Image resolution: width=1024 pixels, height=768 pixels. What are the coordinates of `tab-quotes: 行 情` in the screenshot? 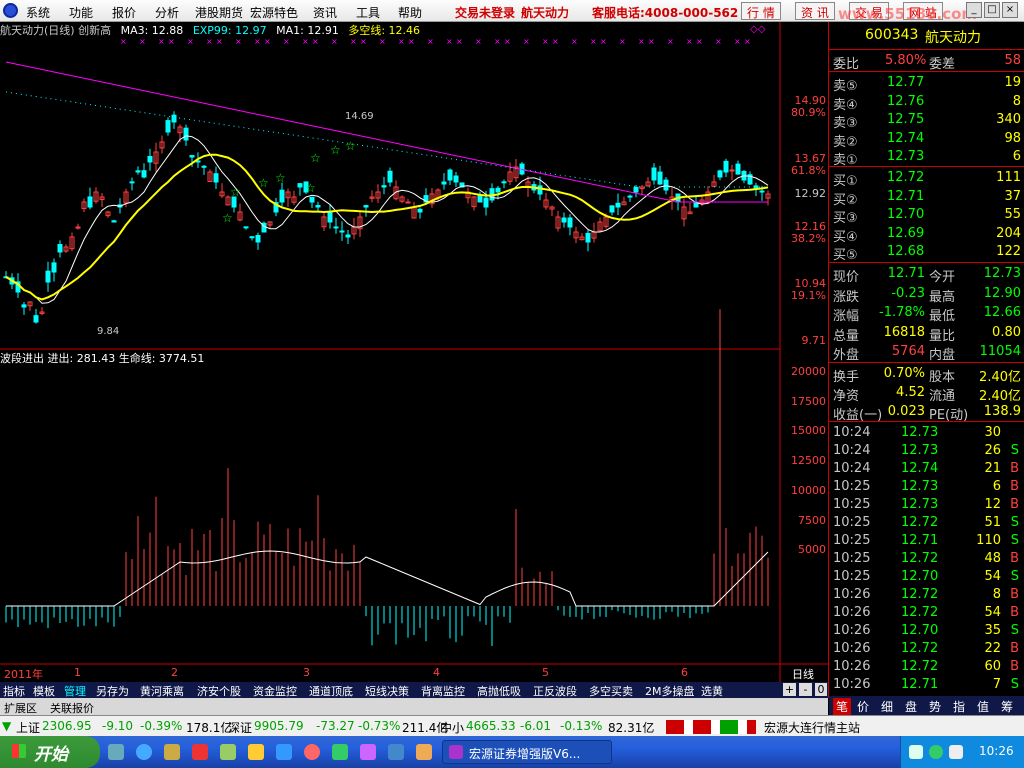 It's located at (761, 11).